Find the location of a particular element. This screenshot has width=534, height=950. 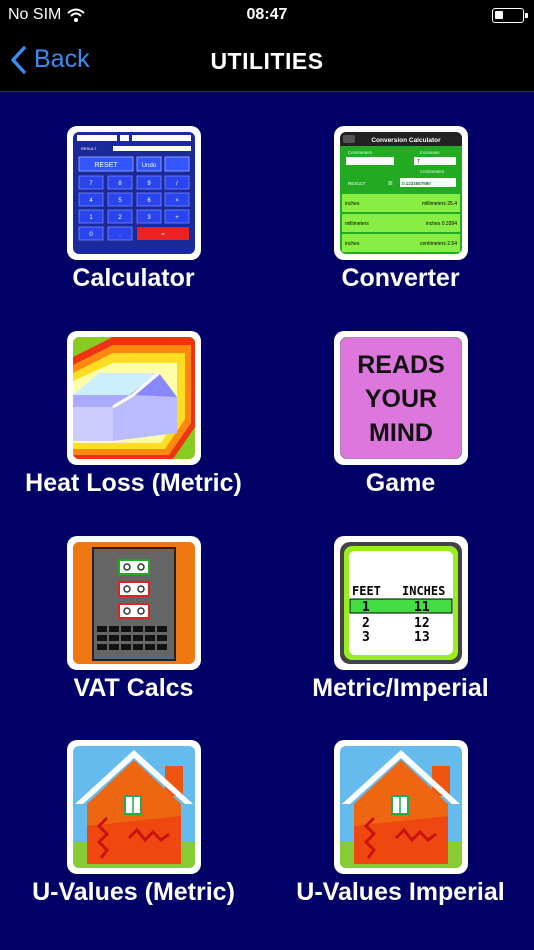

converter-label: Converter is located at coordinates (400, 278).